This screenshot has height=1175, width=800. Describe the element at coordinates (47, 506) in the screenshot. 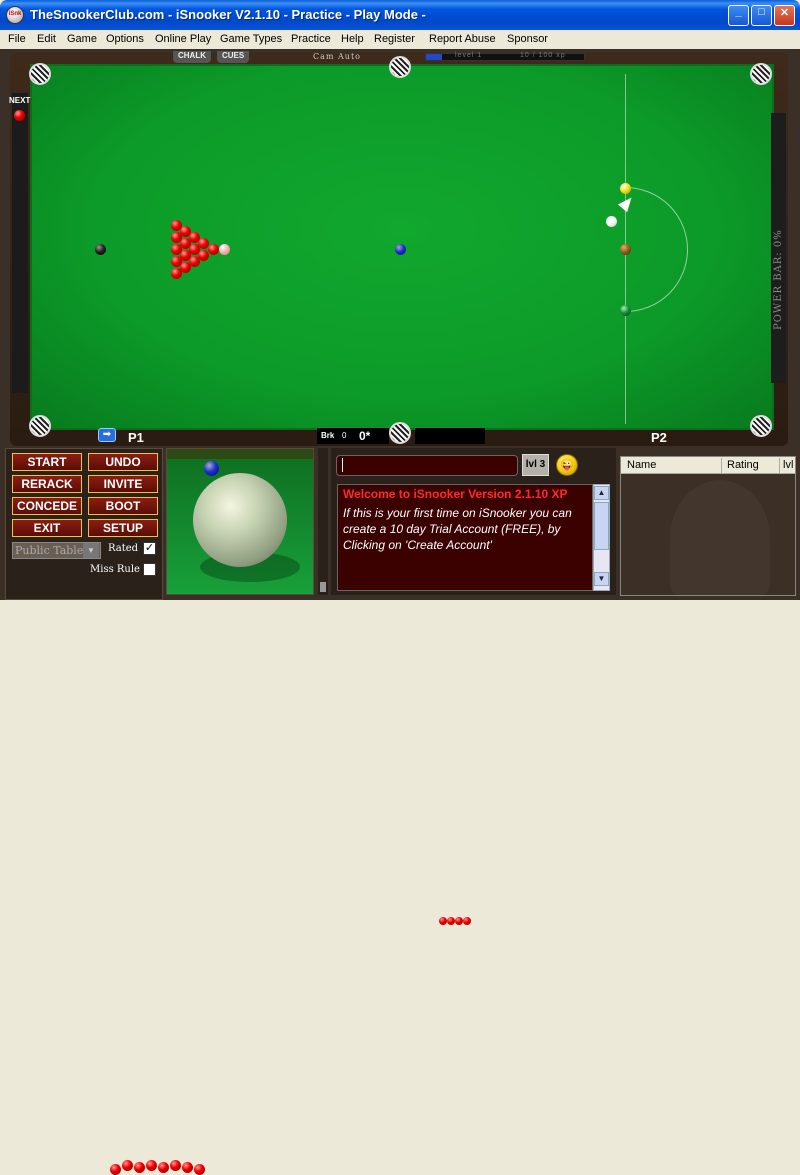

I see `concede-button: CONCEDE` at that location.